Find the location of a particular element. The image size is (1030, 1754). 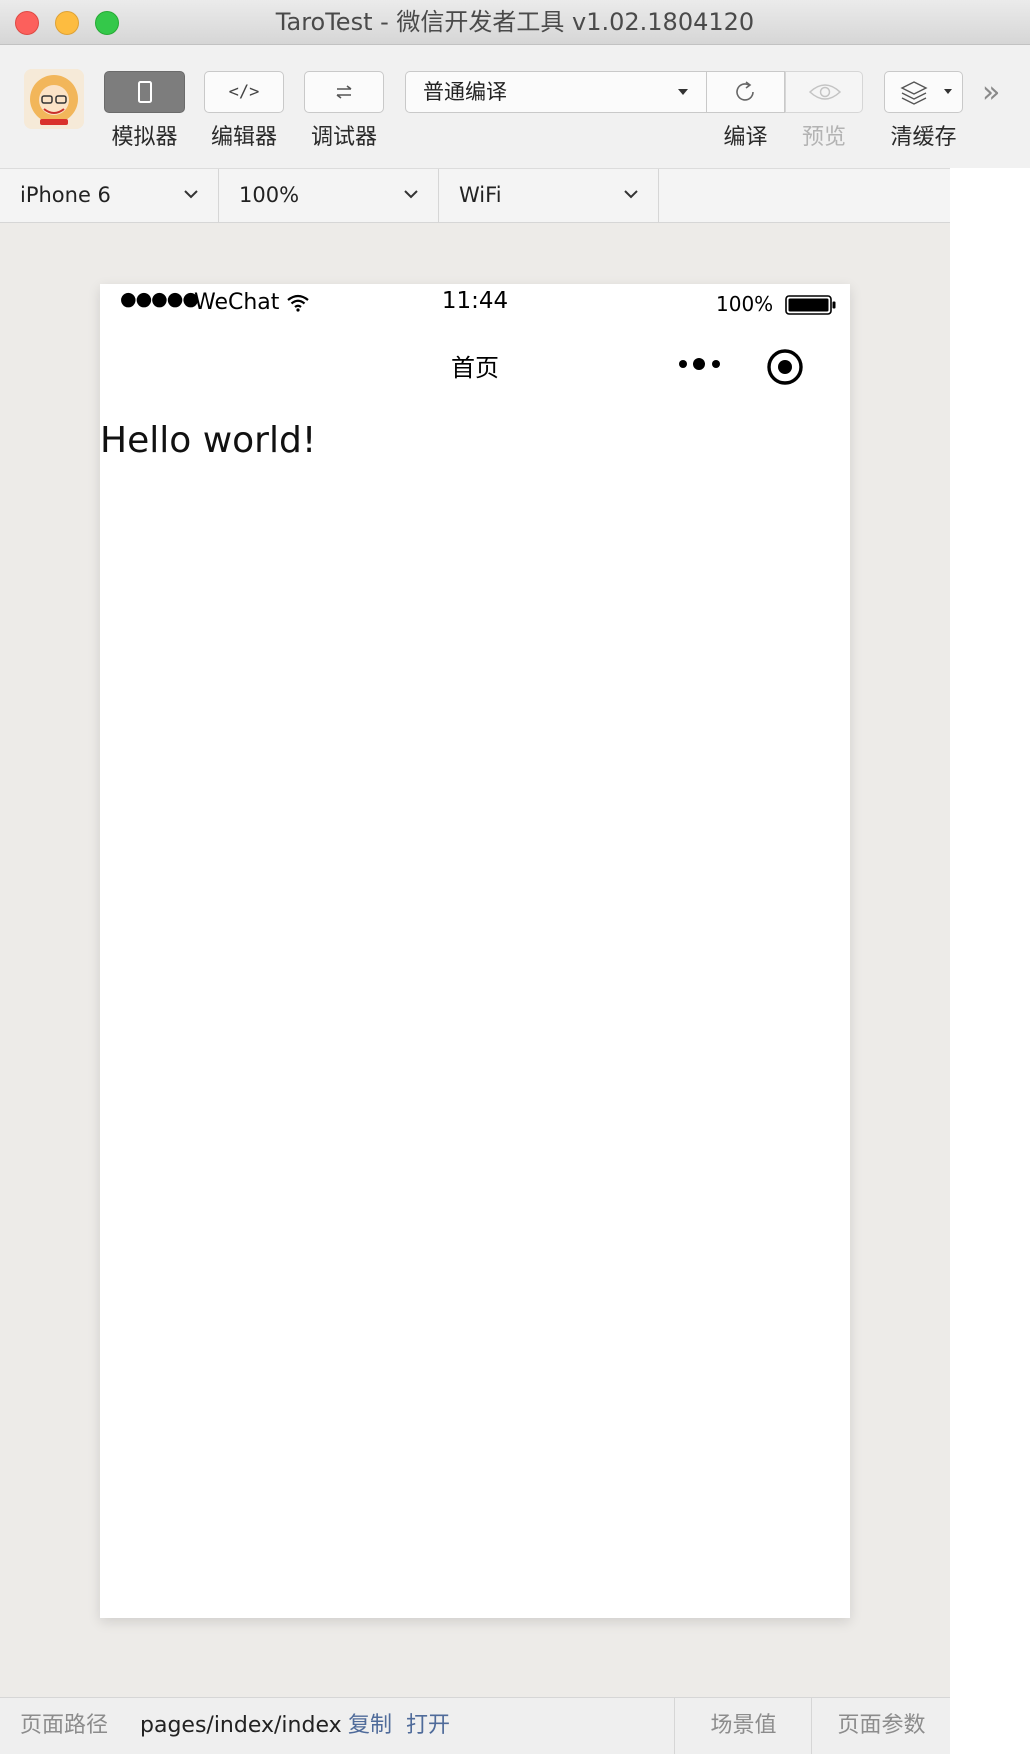

maximize-window-button is located at coordinates (107, 23).